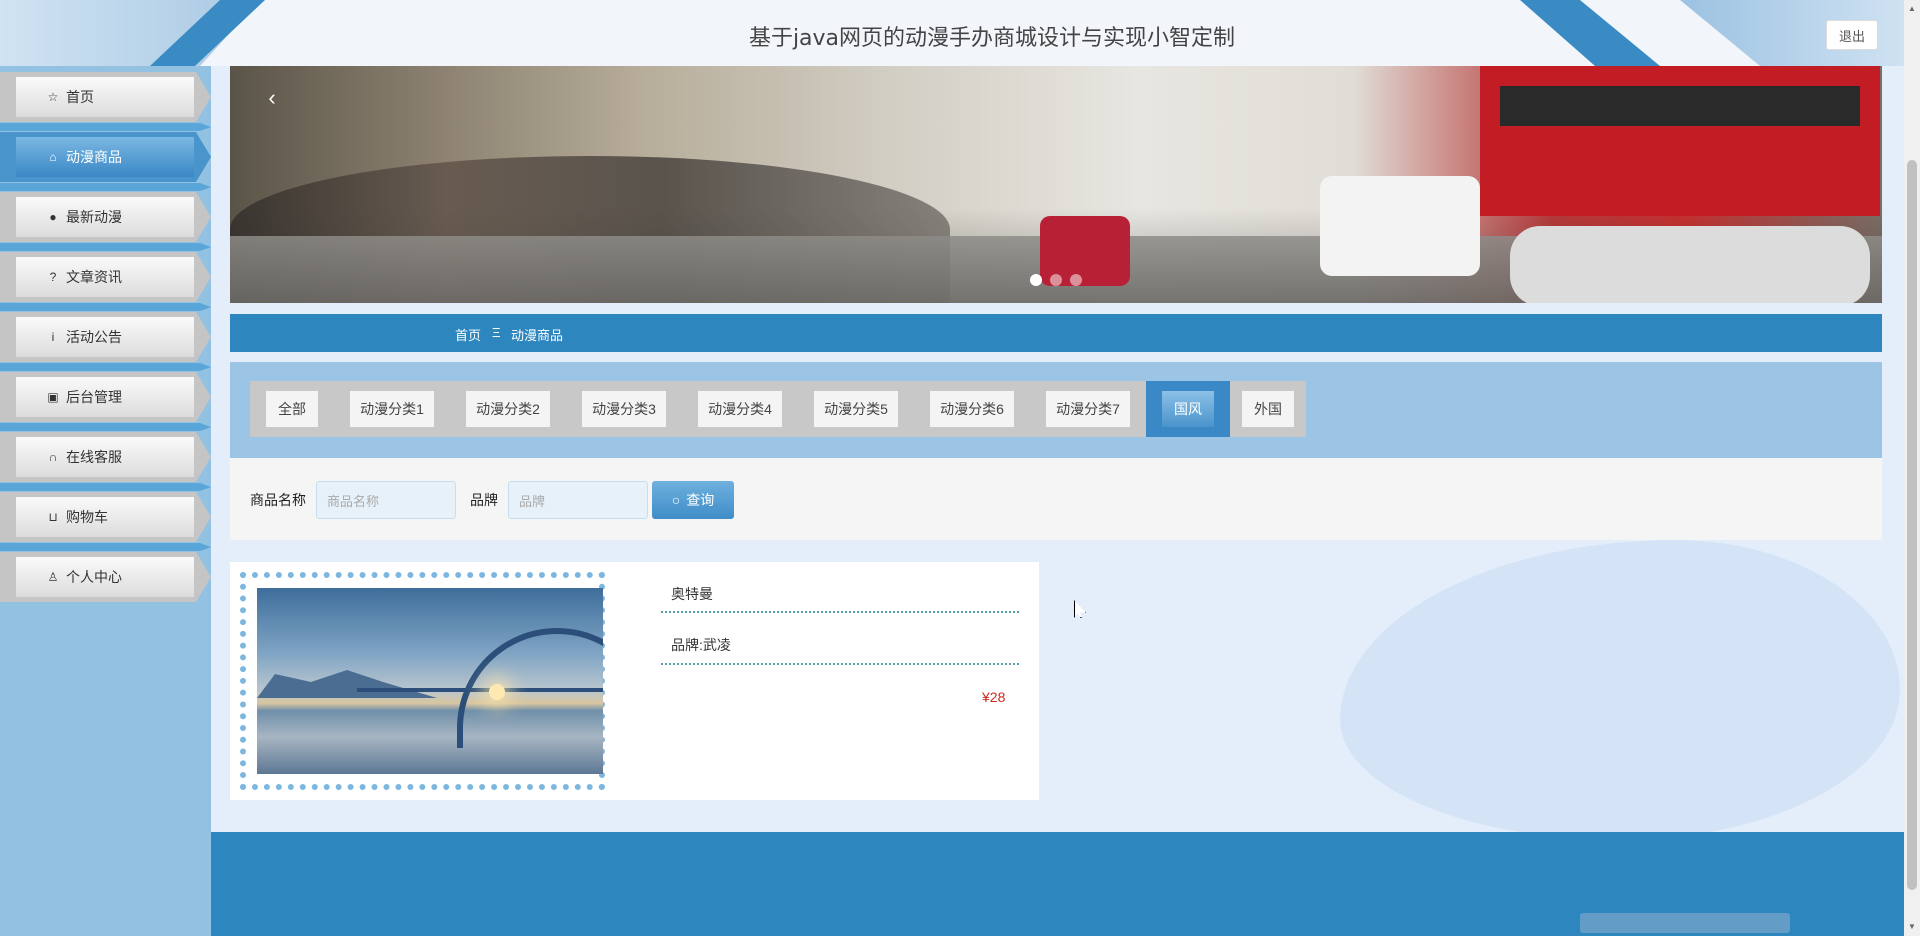  I want to click on tab-category-2: 动漫分类2, so click(508, 409).